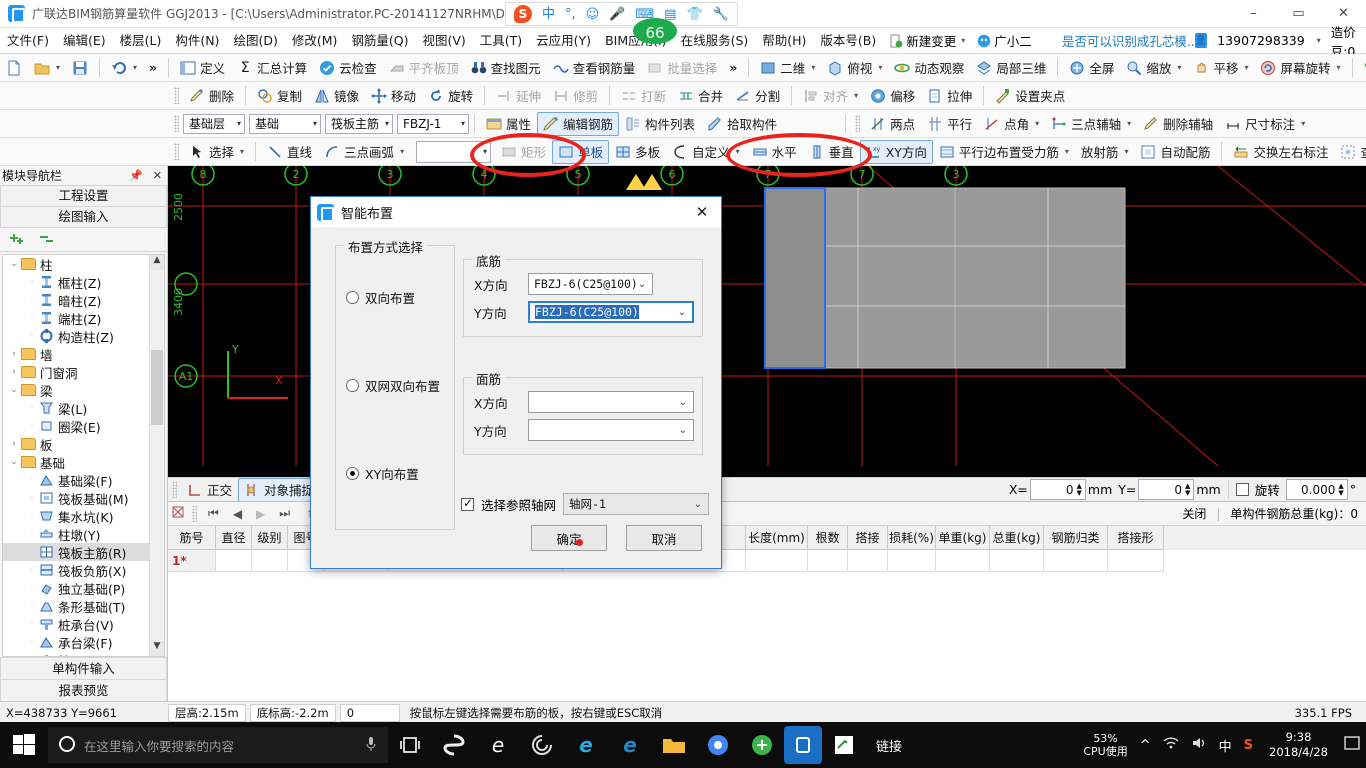  What do you see at coordinates (1037, 123) in the screenshot?
I see `point-angle-chevron-icon: ▾` at bounding box center [1037, 123].